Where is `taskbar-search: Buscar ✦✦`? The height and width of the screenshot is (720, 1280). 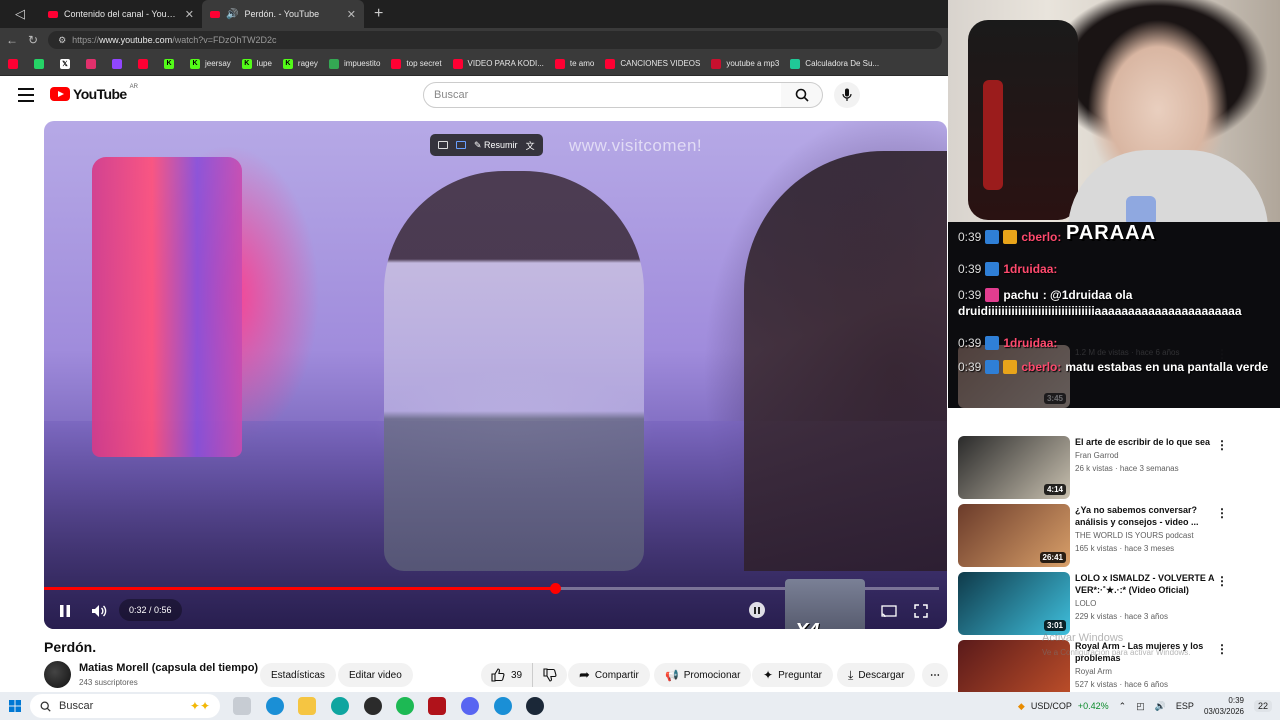
taskbar-search: Buscar ✦✦ is located at coordinates (125, 706).